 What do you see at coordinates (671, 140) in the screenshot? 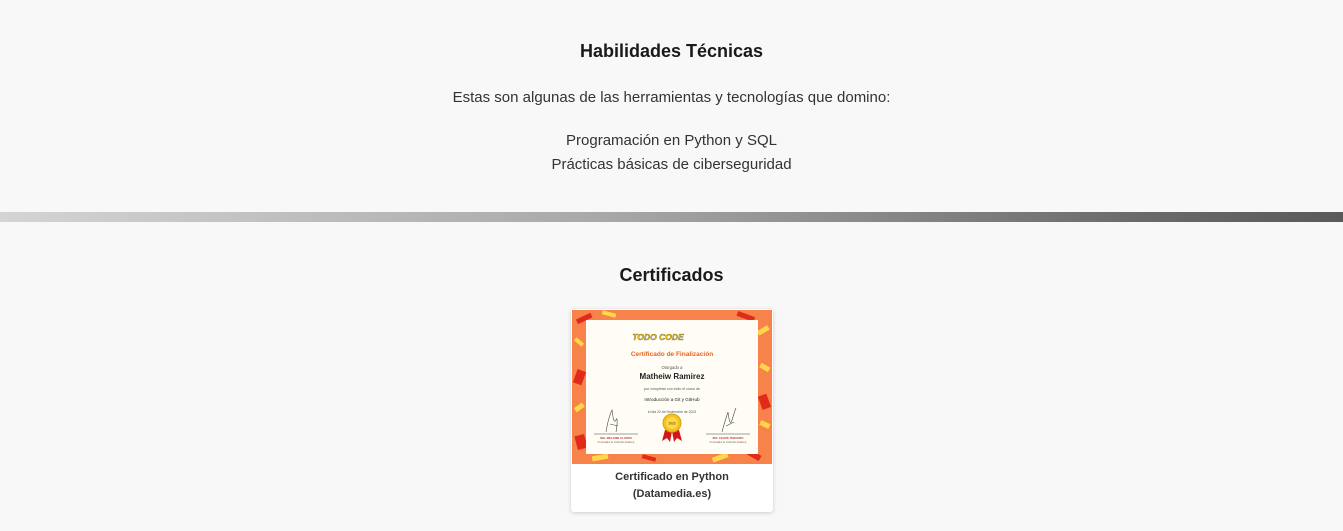
I see `skill-item: Programación en Python y SQL` at bounding box center [671, 140].